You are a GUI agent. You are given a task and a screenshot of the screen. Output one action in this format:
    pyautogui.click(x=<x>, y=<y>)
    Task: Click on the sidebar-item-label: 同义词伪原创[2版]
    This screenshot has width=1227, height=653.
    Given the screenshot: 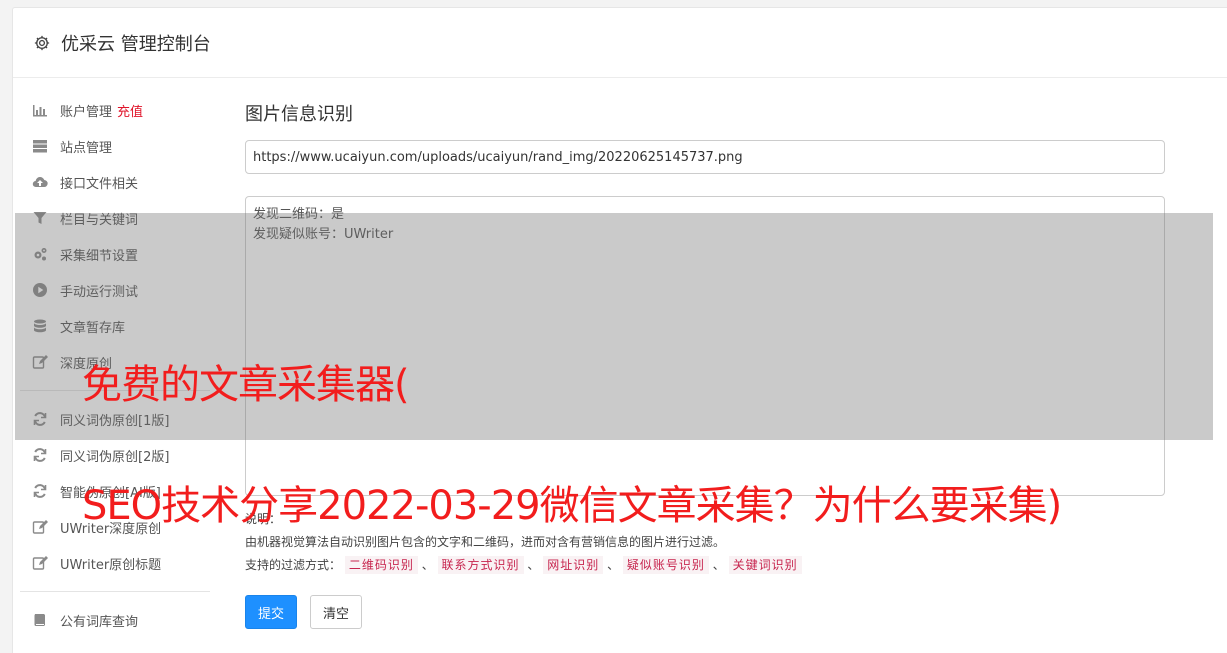 What is the action you would take?
    pyautogui.click(x=115, y=457)
    